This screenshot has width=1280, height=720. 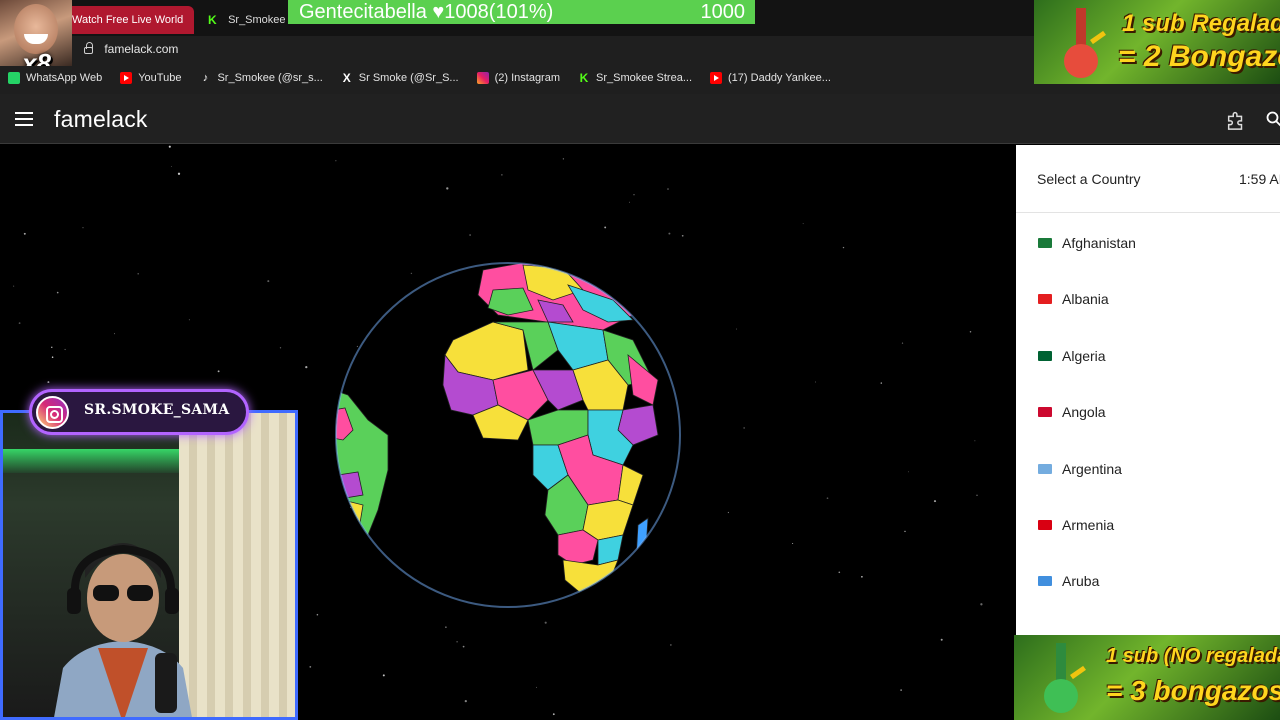 I want to click on country-name: Armenia, so click(x=1088, y=525).